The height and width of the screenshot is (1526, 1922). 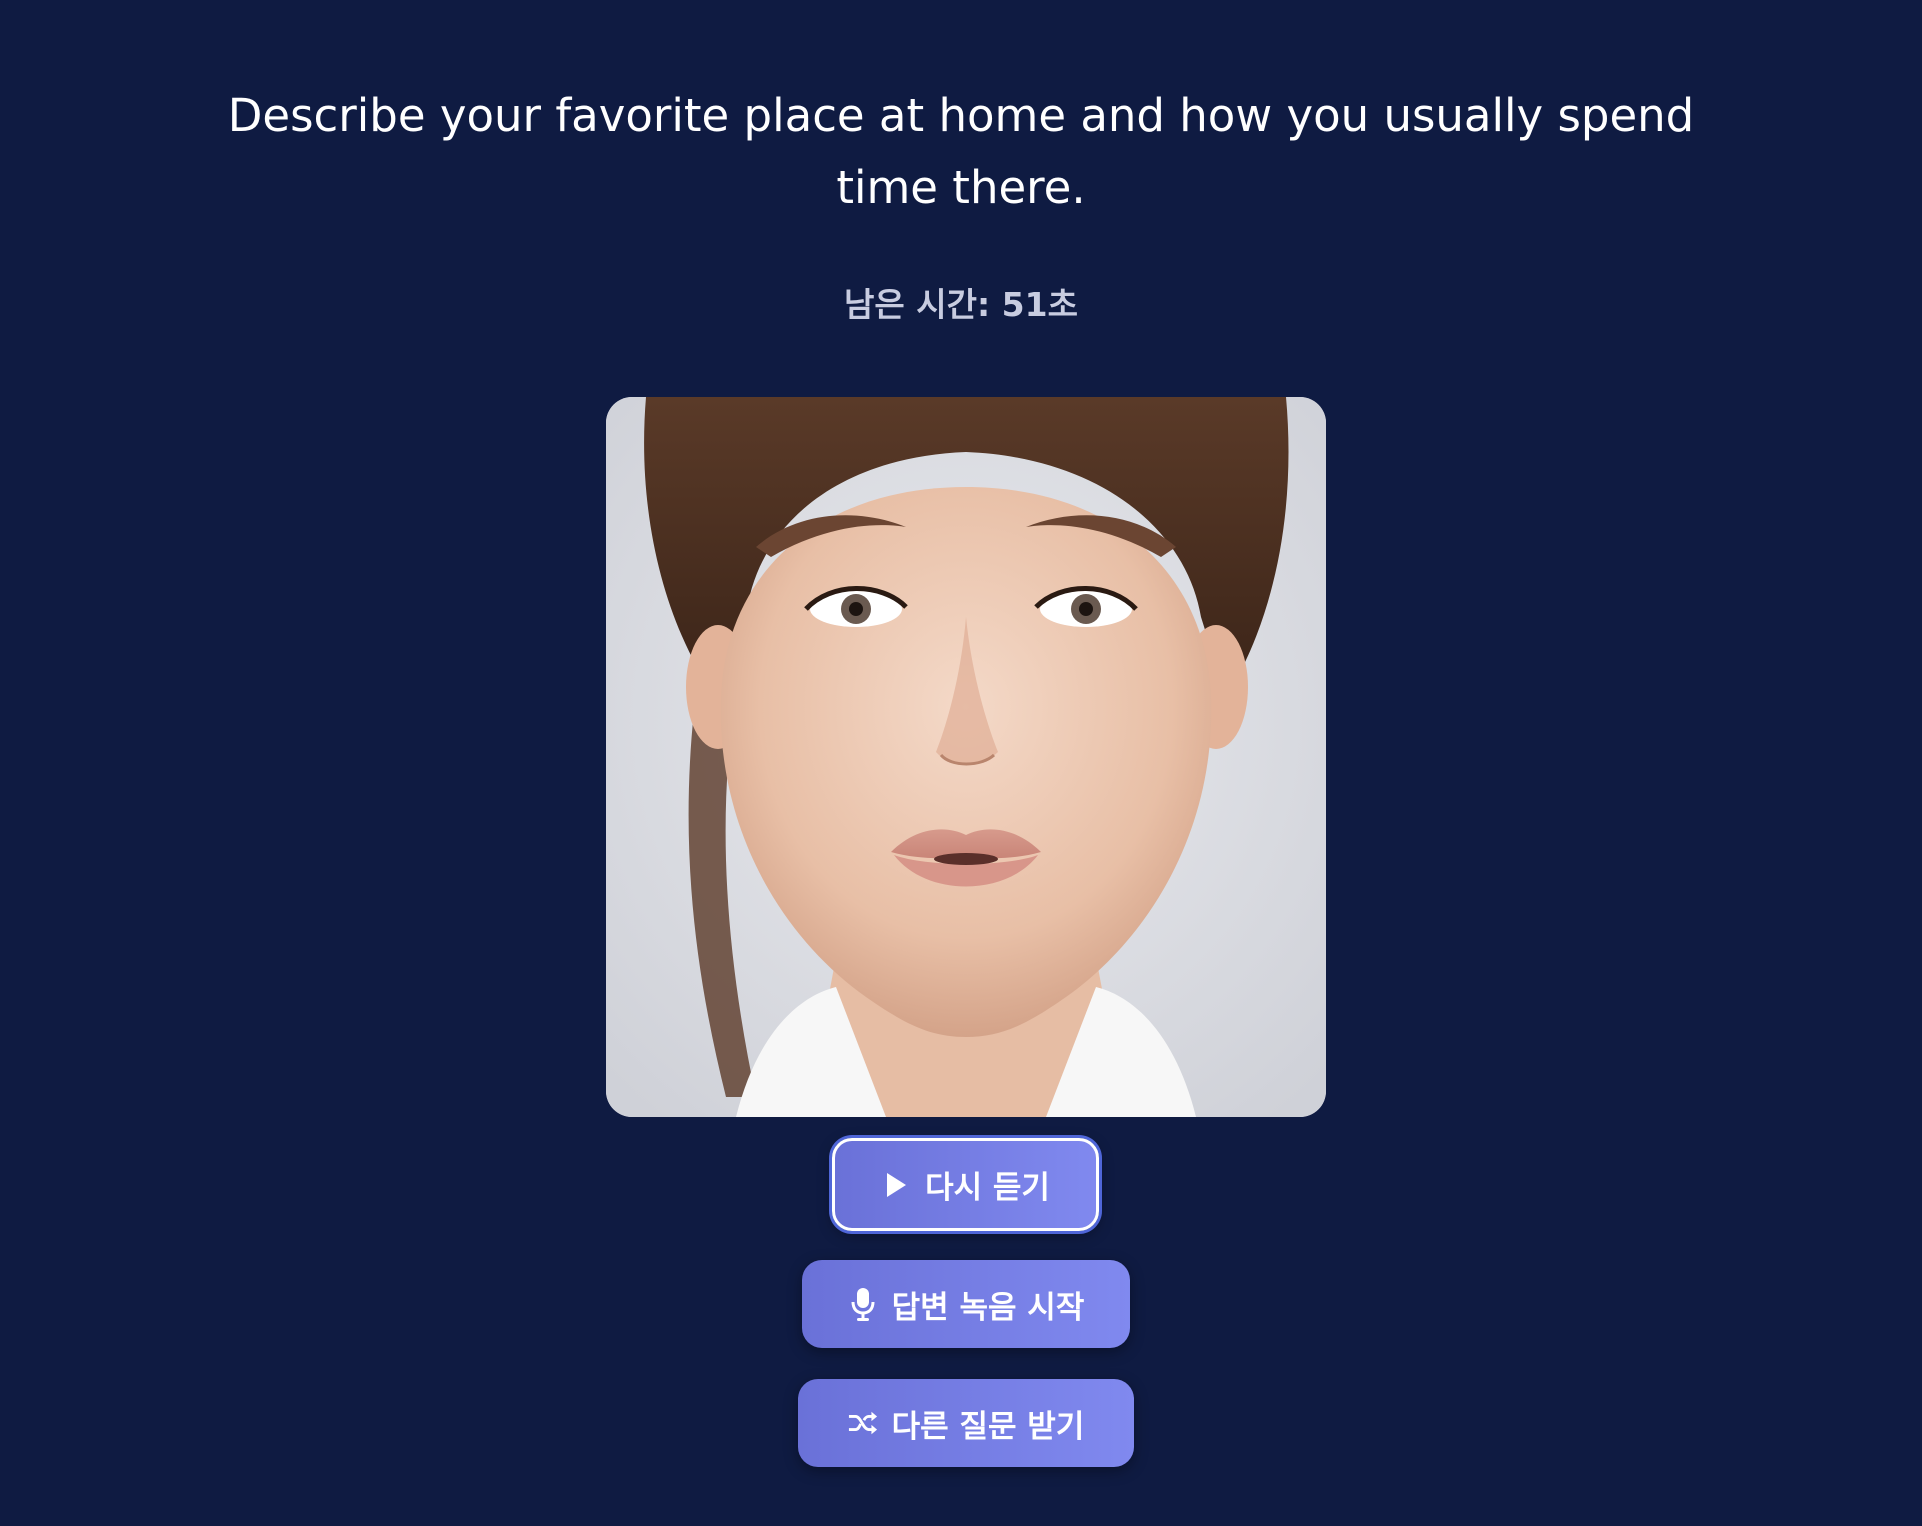 What do you see at coordinates (988, 1307) in the screenshot?
I see `record-answer-button-label: 답변 녹음 시작` at bounding box center [988, 1307].